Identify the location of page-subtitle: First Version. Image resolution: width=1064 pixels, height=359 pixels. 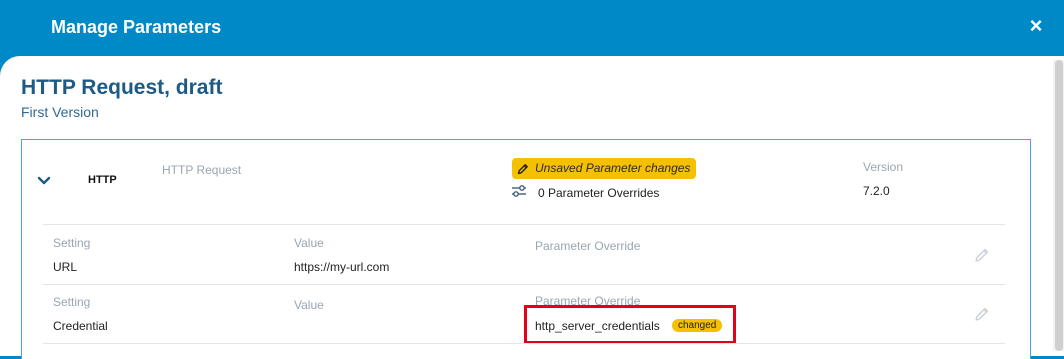
(60, 112).